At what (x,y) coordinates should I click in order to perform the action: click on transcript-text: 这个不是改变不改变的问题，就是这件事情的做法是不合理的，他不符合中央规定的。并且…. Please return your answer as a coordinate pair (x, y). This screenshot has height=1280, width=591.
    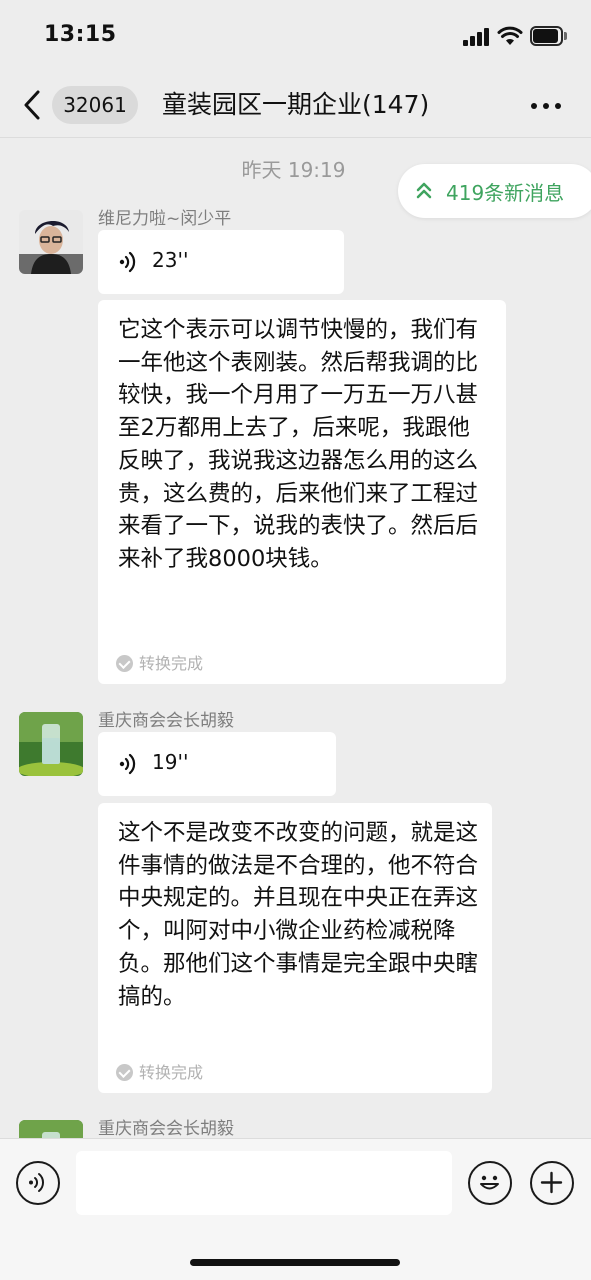
    Looking at the image, I should click on (298, 915).